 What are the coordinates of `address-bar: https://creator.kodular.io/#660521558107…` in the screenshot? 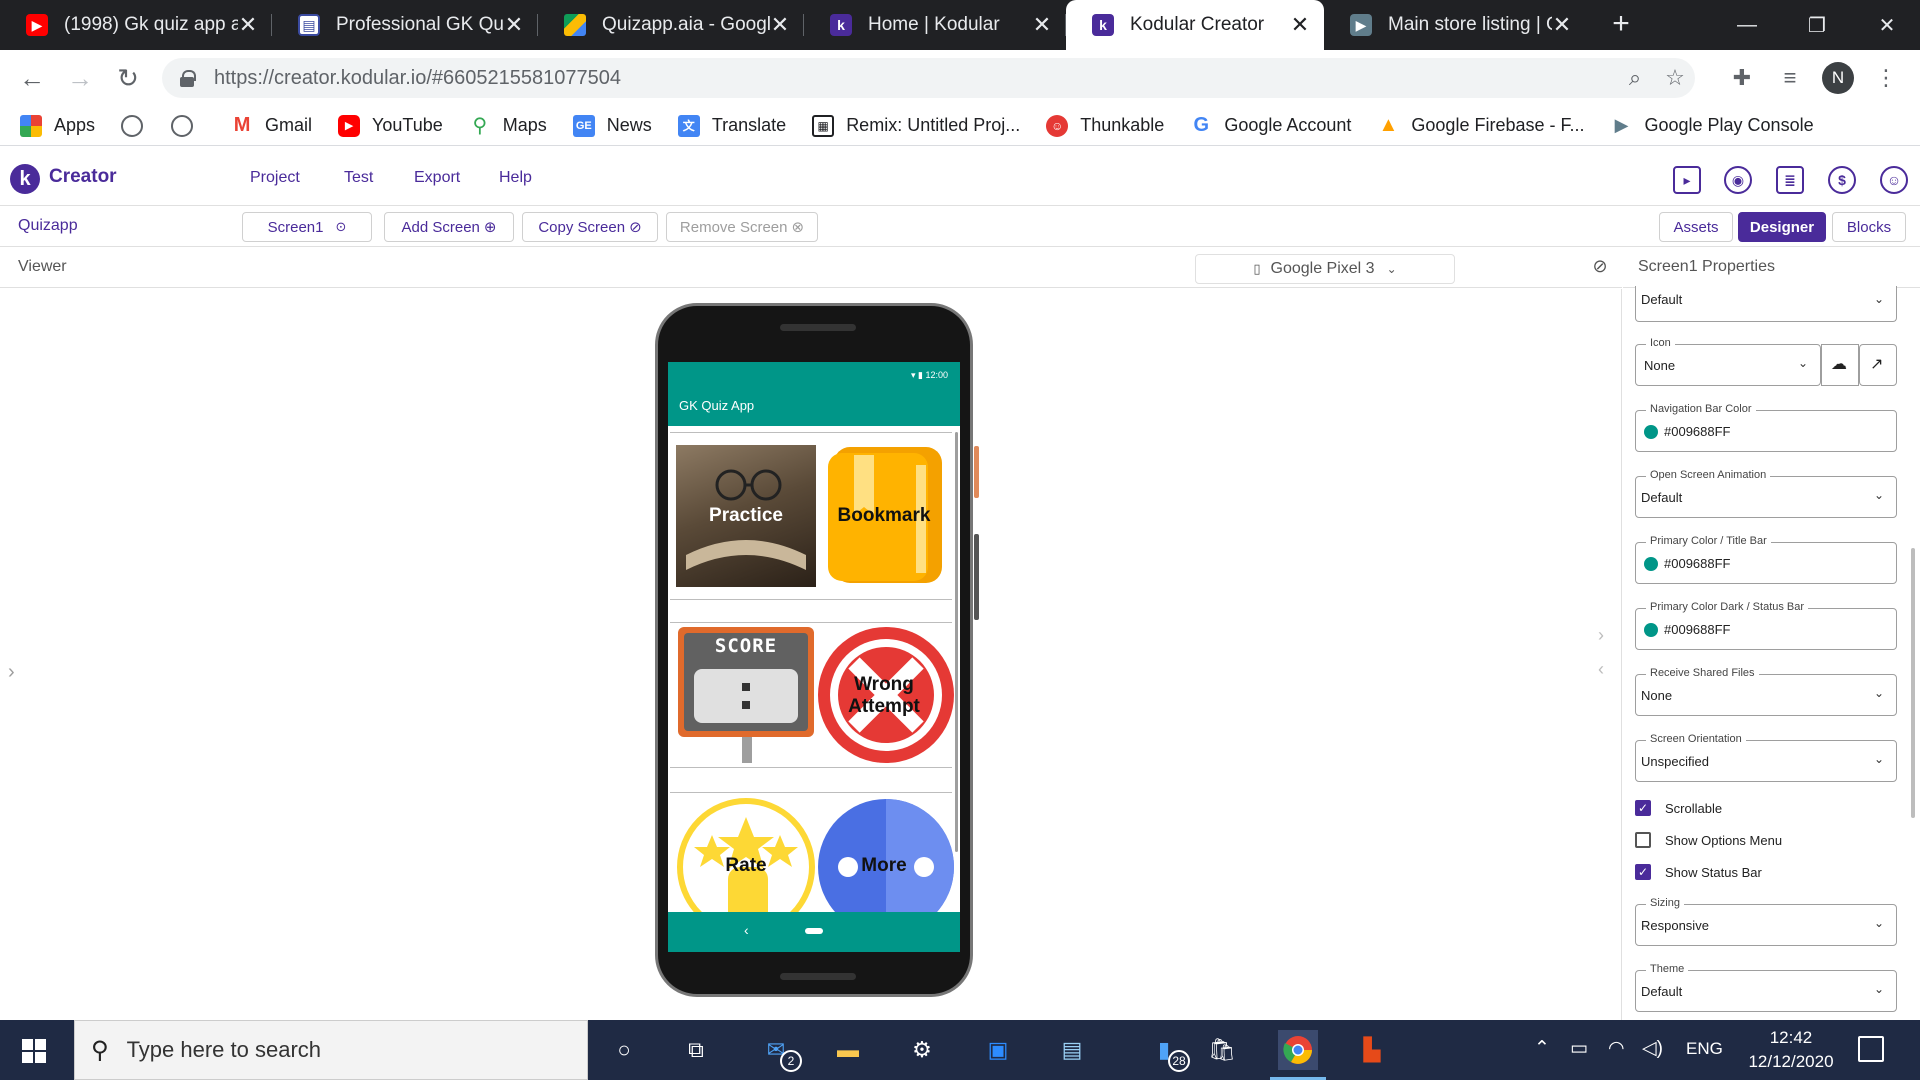 It's located at (928, 78).